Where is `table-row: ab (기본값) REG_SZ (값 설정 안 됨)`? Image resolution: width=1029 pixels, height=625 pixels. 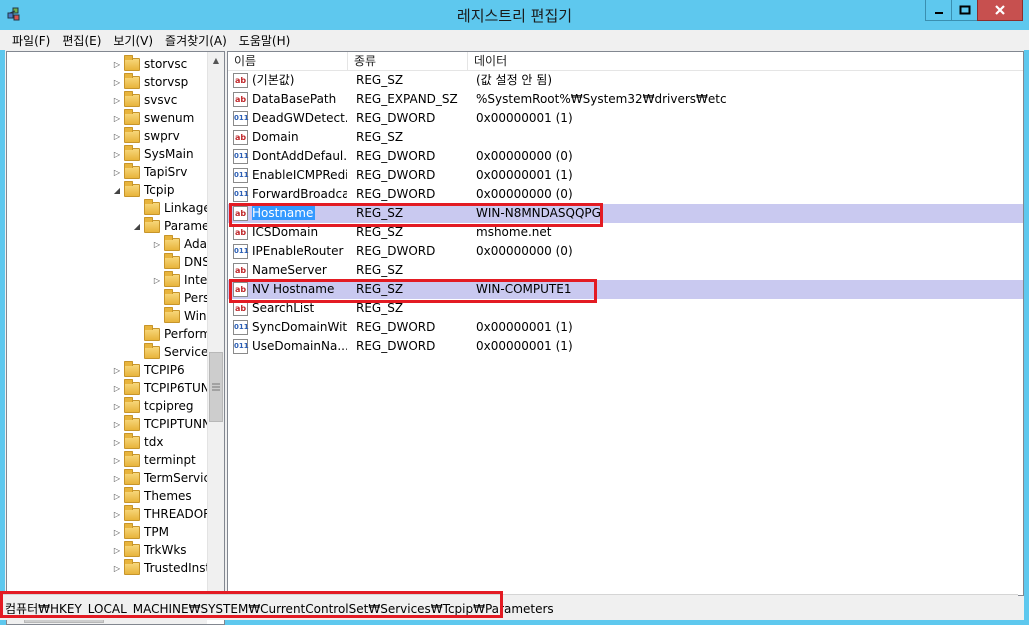
table-row: ab (기본값) REG_SZ (값 설정 안 됨) is located at coordinates (625, 80).